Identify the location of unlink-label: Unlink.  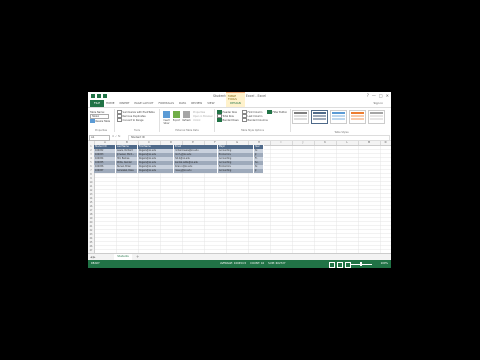
(197, 120).